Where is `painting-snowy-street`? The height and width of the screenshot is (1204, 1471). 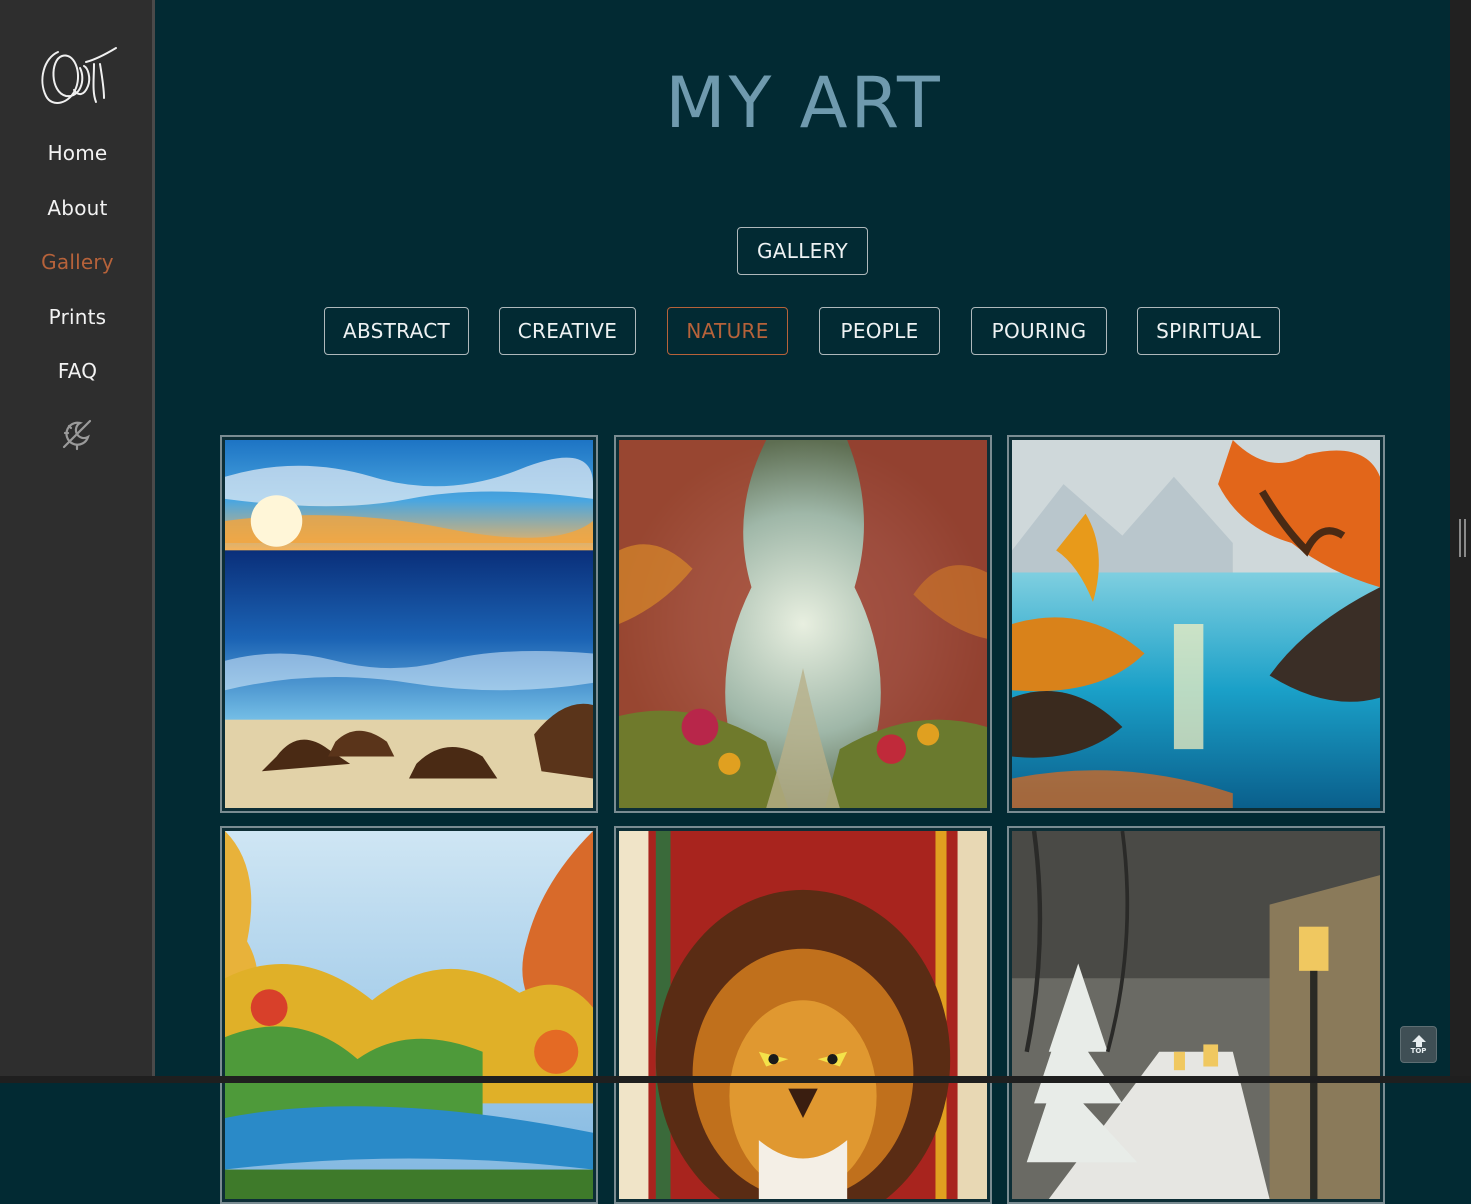 painting-snowy-street is located at coordinates (1196, 1015).